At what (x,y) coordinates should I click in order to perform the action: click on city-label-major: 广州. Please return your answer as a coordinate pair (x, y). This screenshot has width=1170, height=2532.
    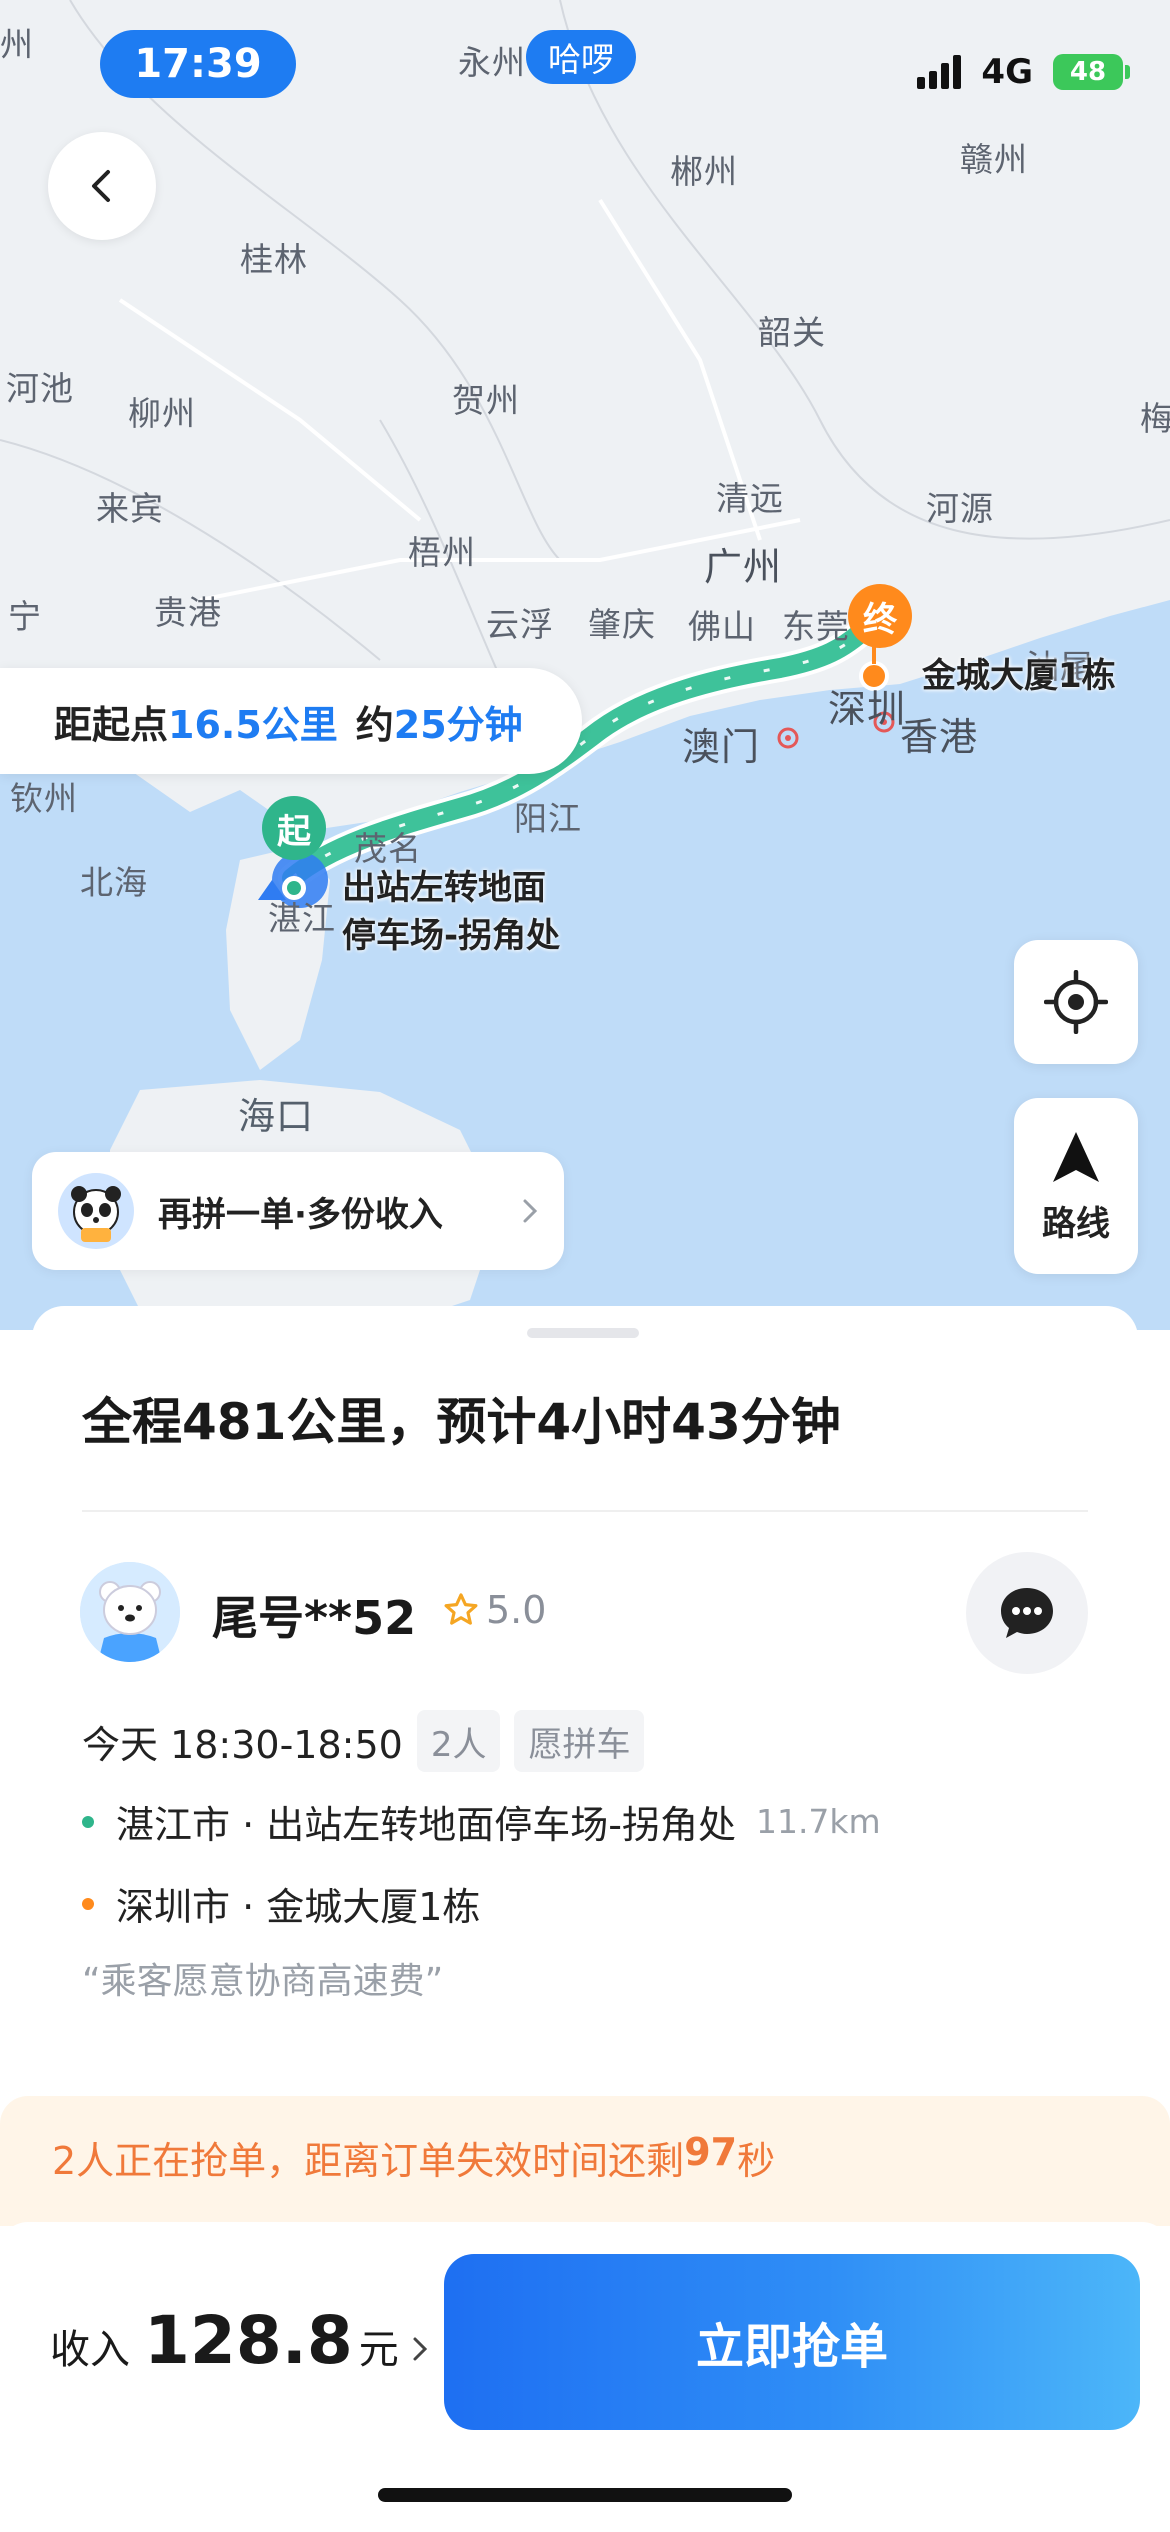
    Looking at the image, I should click on (743, 567).